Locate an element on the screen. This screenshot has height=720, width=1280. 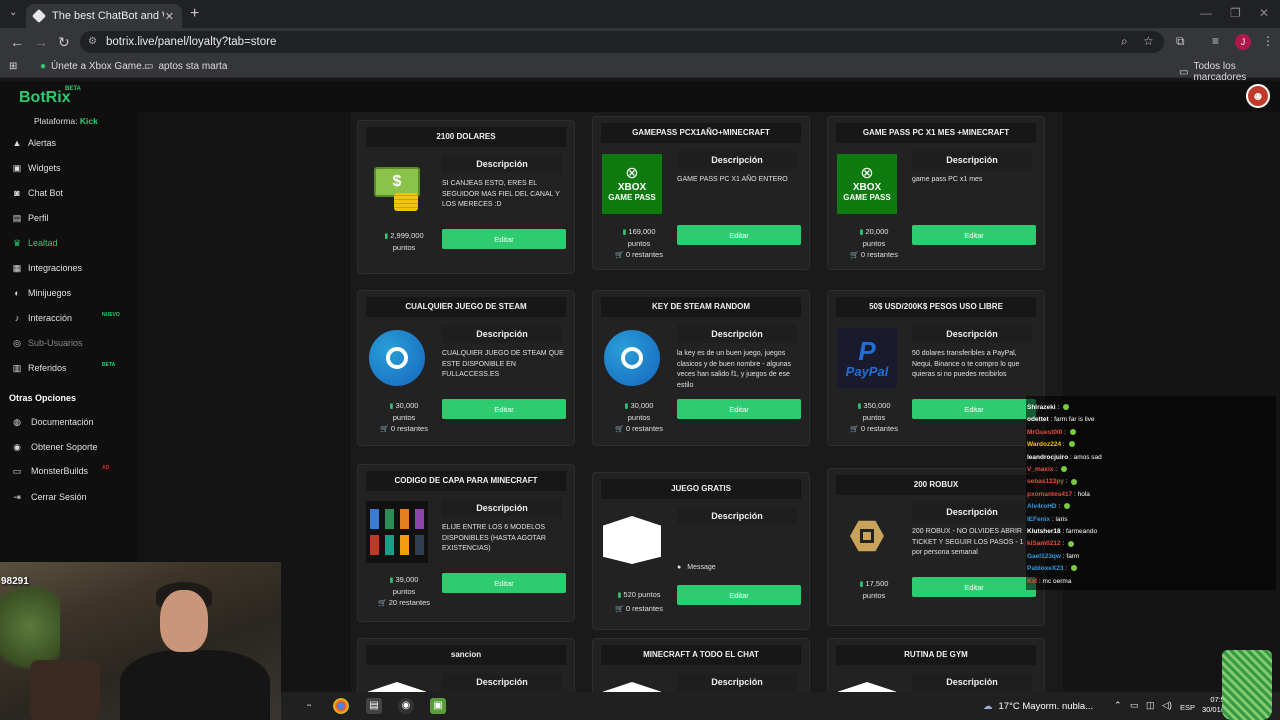
calculator-icon: ▤ is located at coordinates (374, 706).